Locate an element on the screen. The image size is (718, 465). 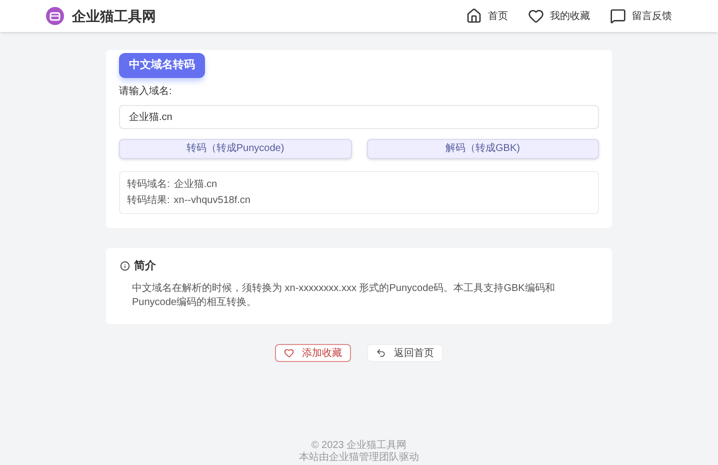
action-button: 添加收藏 is located at coordinates (313, 353).